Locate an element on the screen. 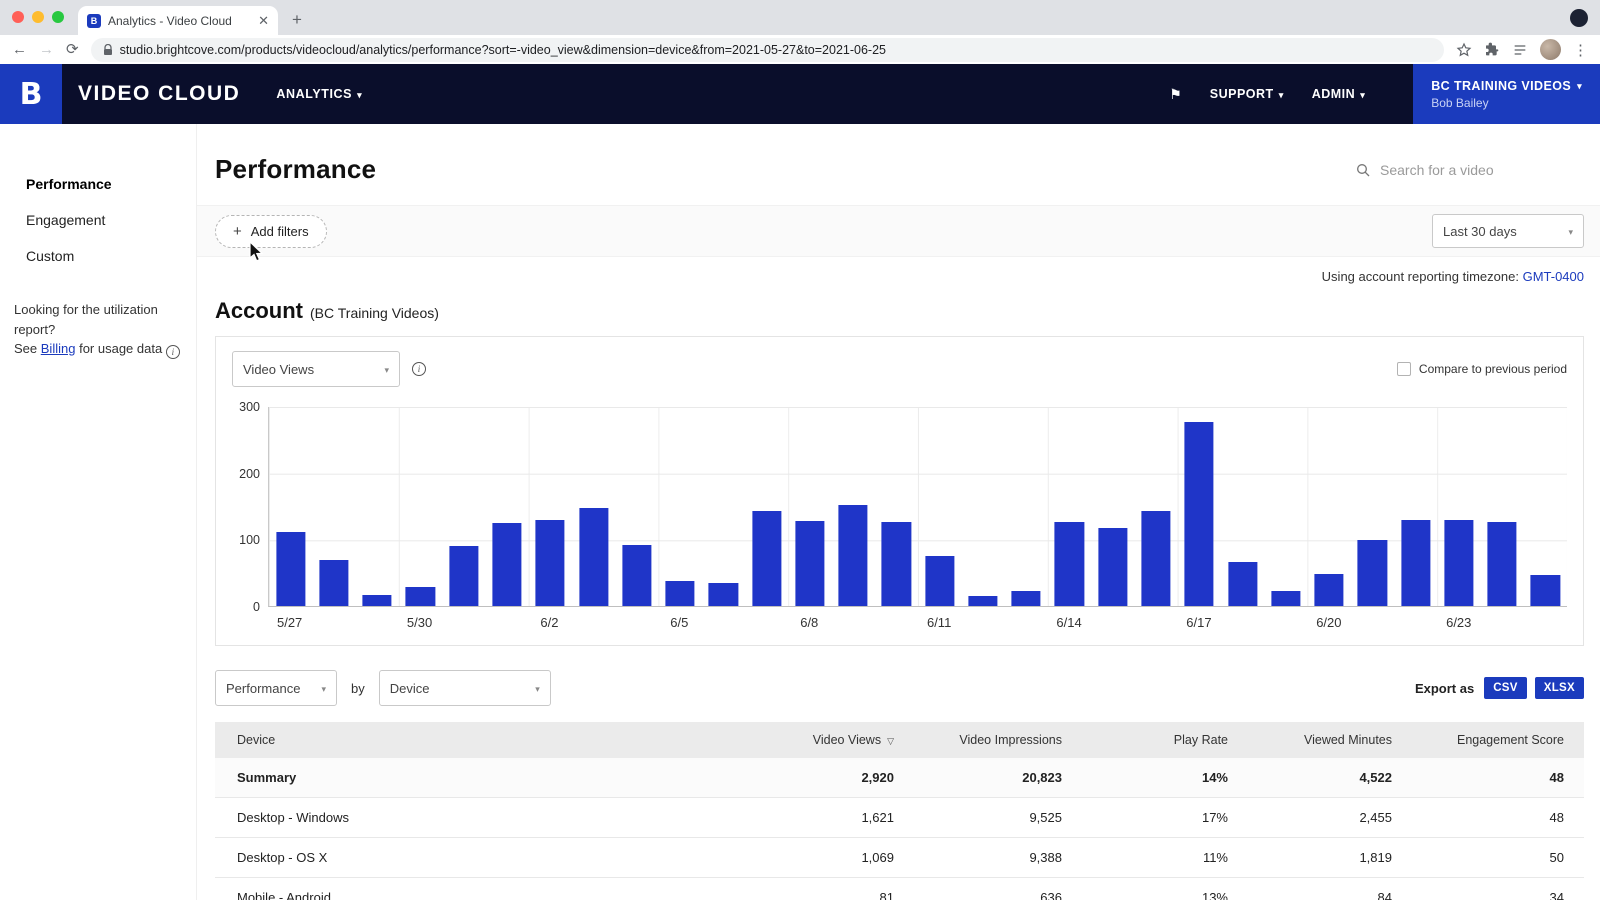 This screenshot has height=900, width=1600. browser-menu-icon: ⋮ is located at coordinates (1580, 50).